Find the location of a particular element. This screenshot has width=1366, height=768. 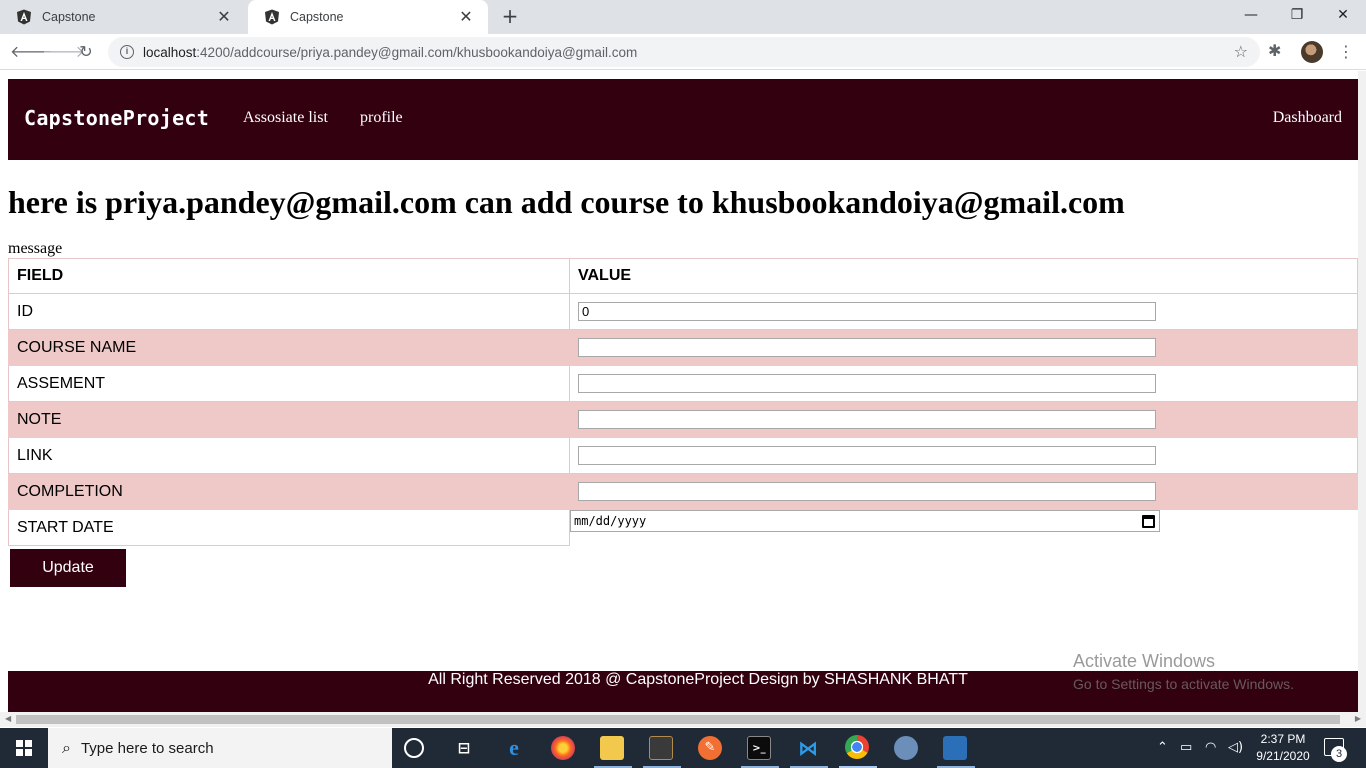

watermark-title: Activate Windows is located at coordinates (1144, 661).